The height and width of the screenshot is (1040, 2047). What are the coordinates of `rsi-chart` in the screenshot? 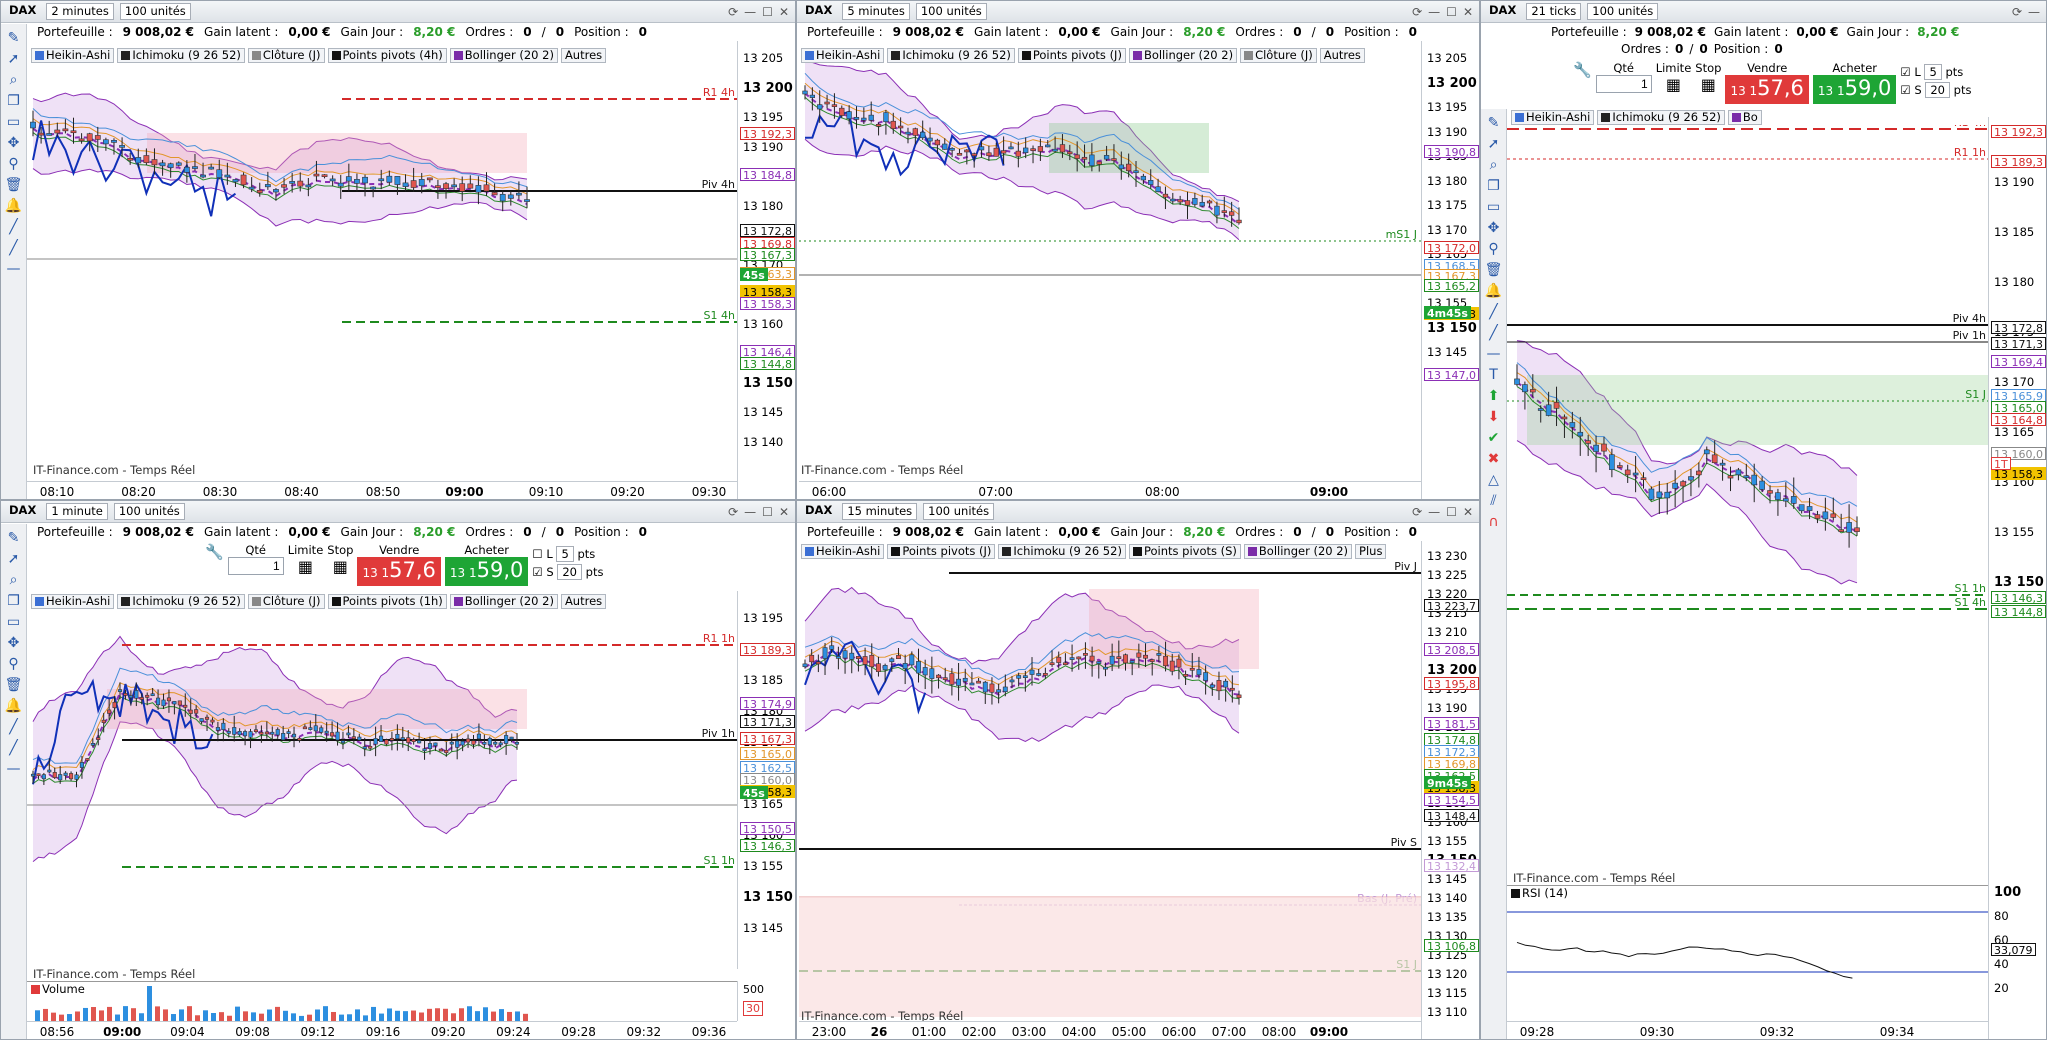 It's located at (1748, 961).